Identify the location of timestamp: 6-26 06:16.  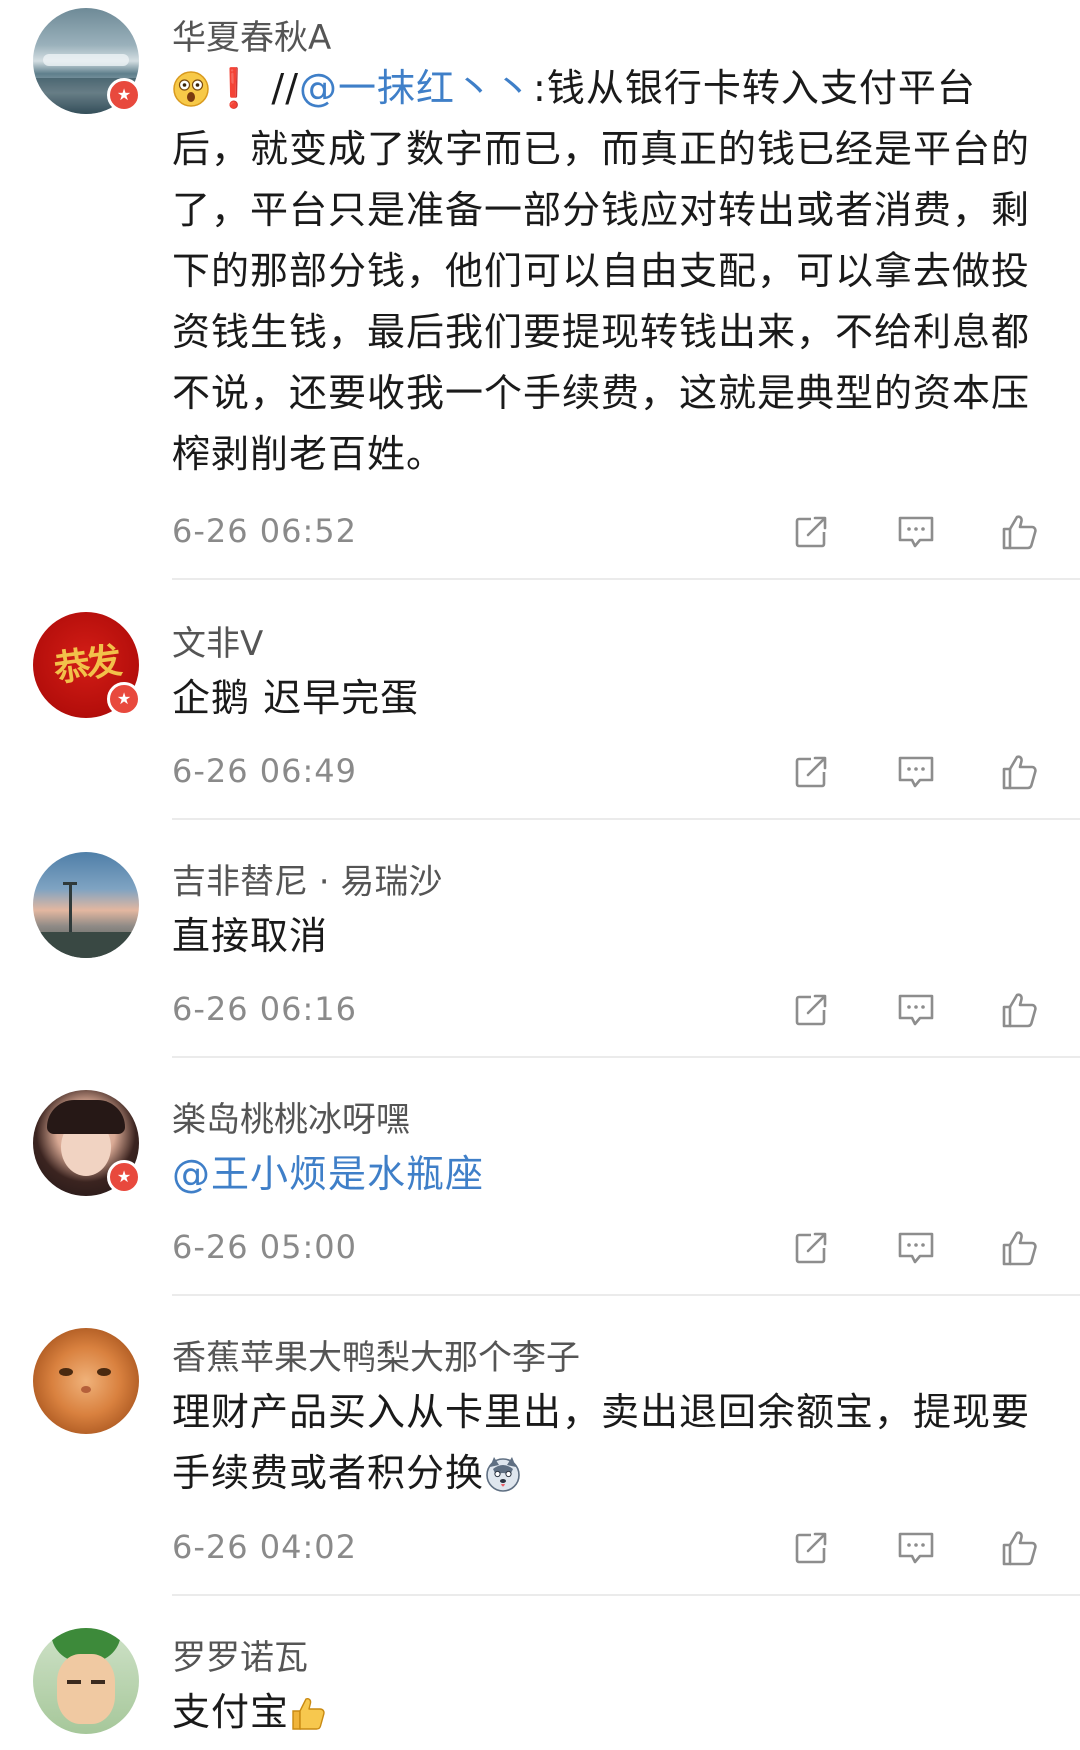
(265, 1009).